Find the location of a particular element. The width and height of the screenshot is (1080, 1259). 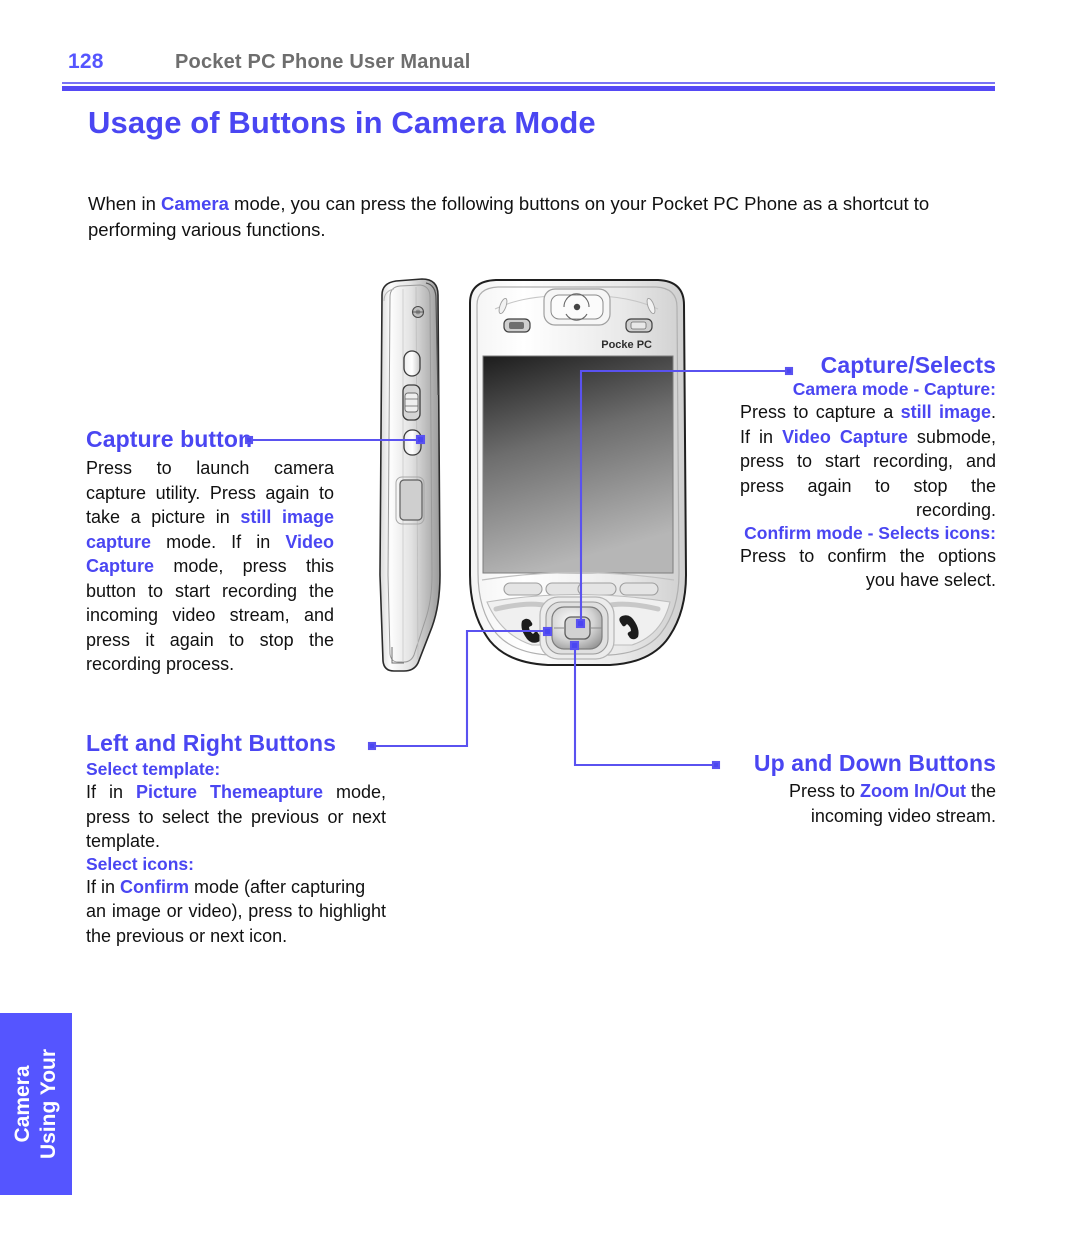

pocket-pc-phone-illustration: Pocke PC is located at coordinates (532, 475).